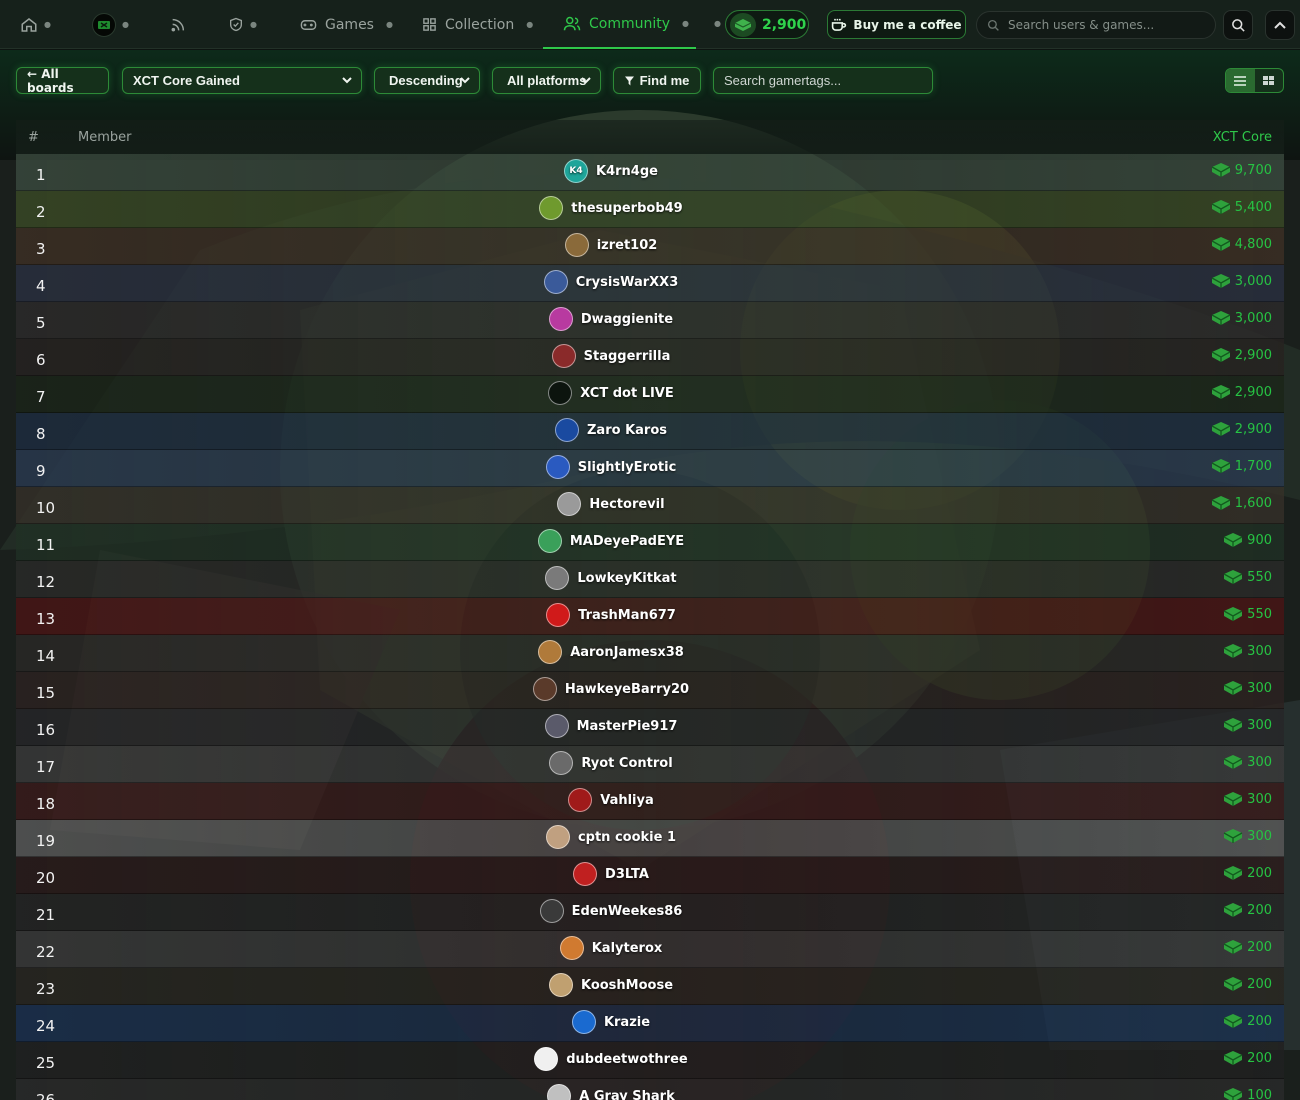  What do you see at coordinates (611, 245) in the screenshot?
I see `member-cell: izret102` at bounding box center [611, 245].